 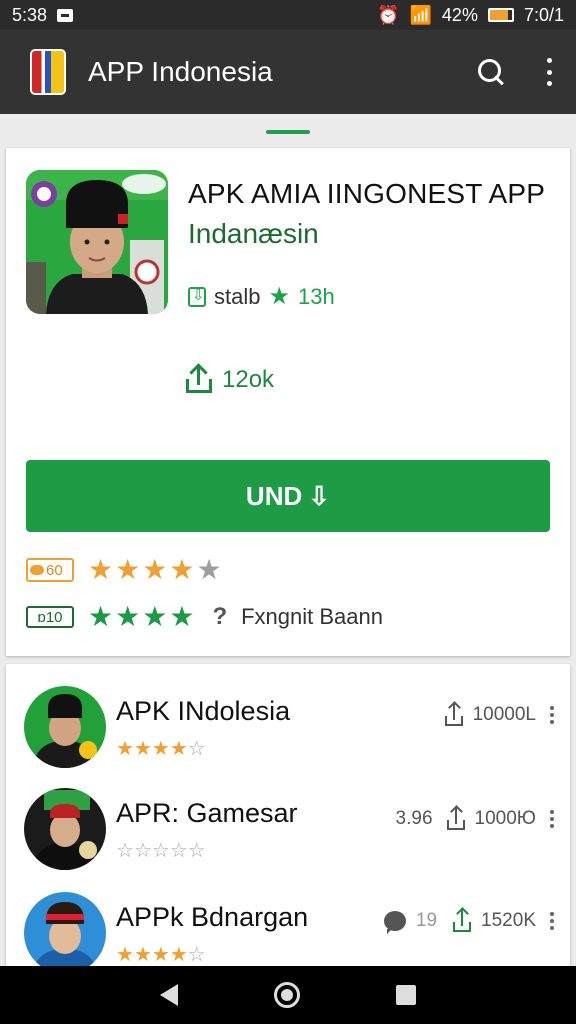 I want to click on hero-meta-label: stalb, so click(x=237, y=296).